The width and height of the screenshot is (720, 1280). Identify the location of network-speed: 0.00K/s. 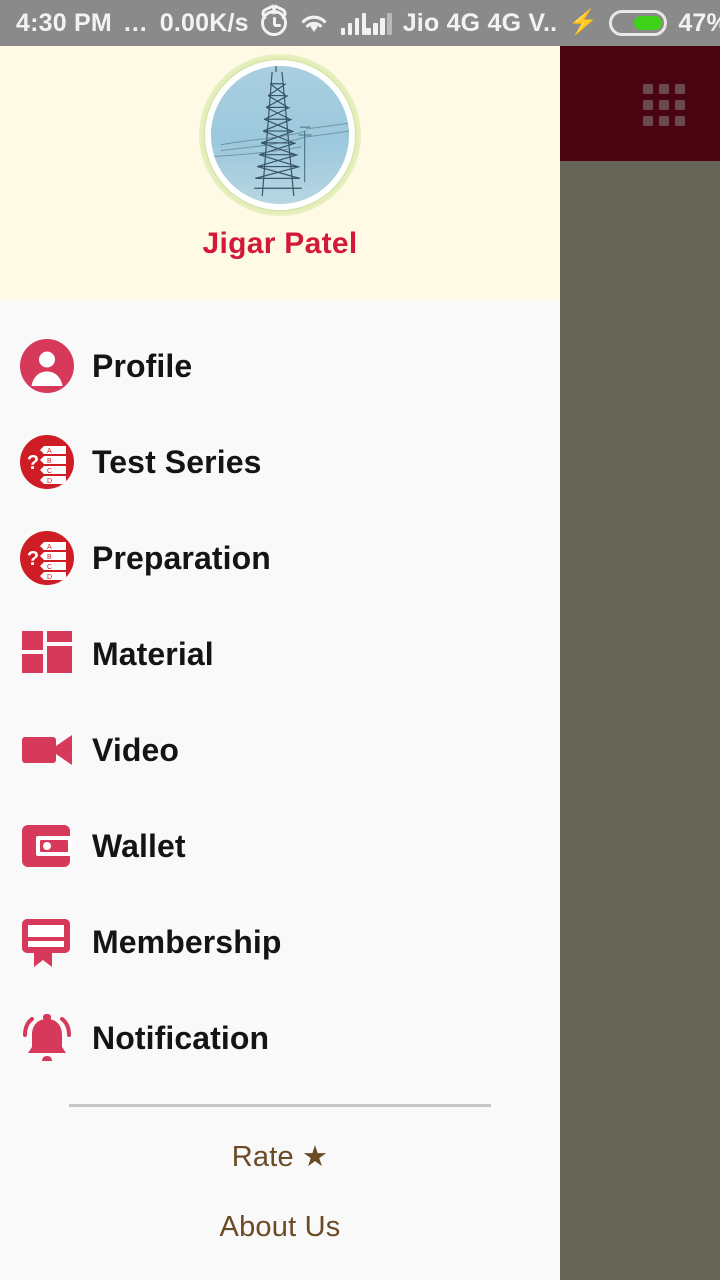
(204, 22).